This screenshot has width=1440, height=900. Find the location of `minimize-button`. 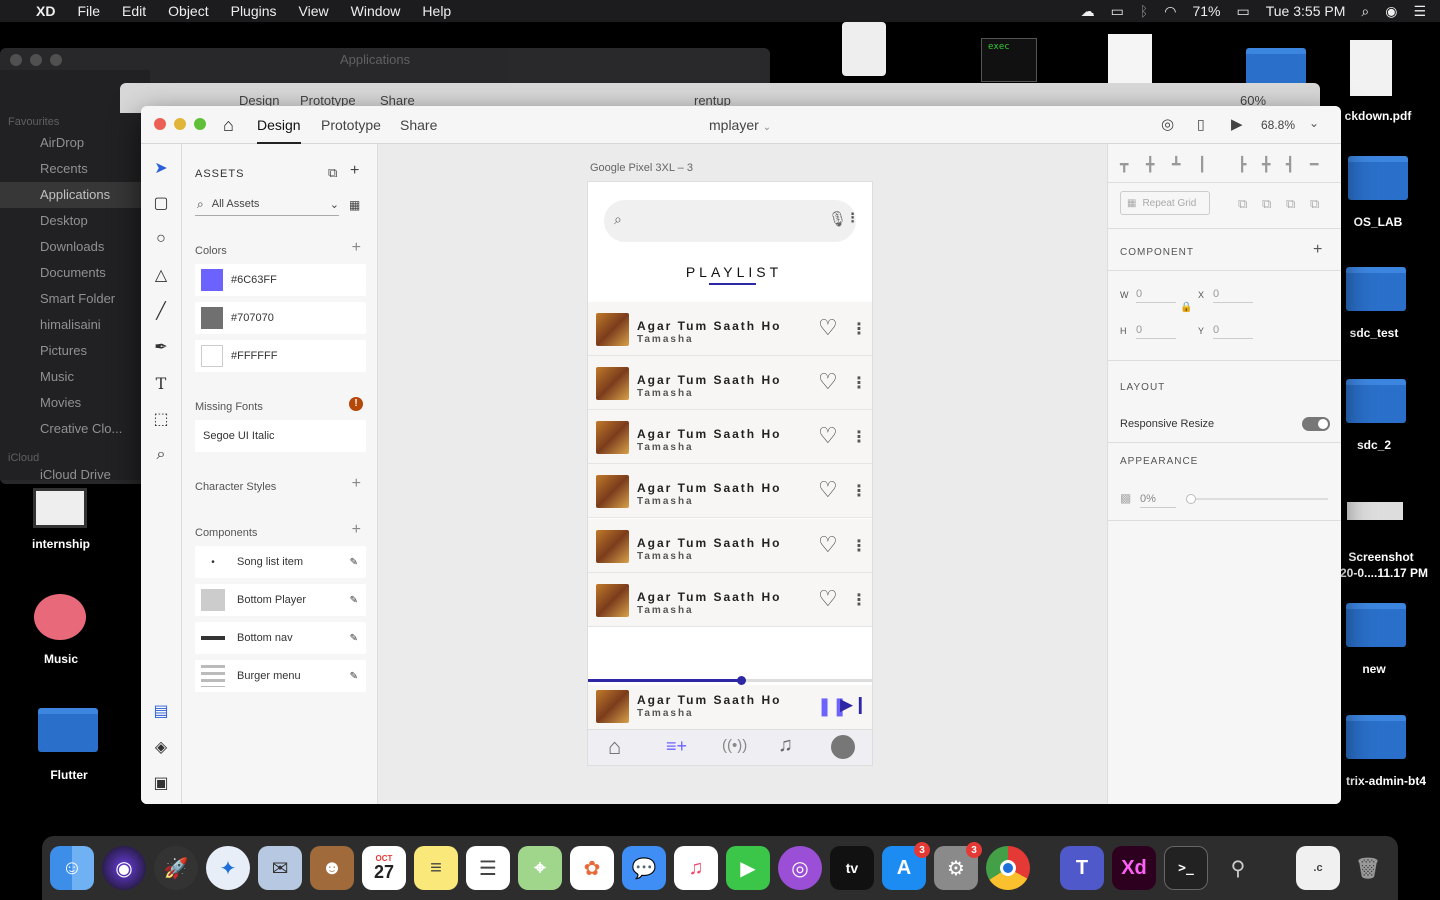

minimize-button is located at coordinates (180, 124).